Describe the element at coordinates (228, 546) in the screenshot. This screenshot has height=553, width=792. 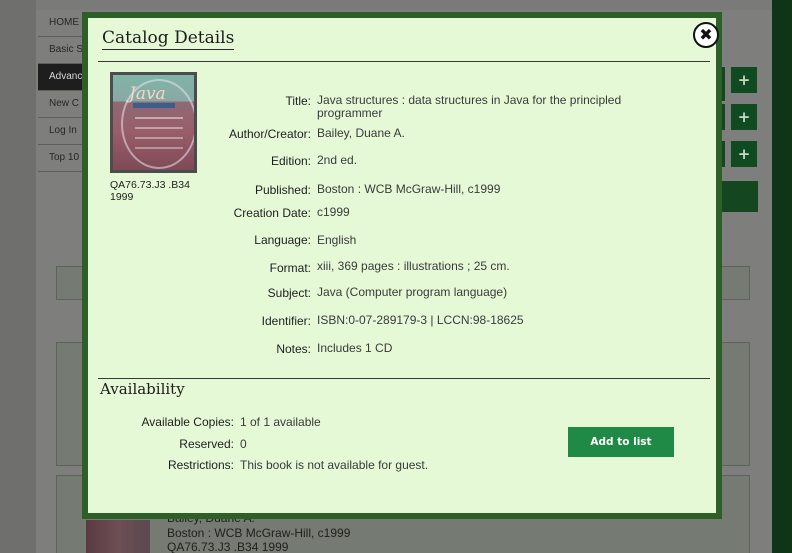
I see `result-call-number: QA76.73.J3 .B34 1999` at that location.